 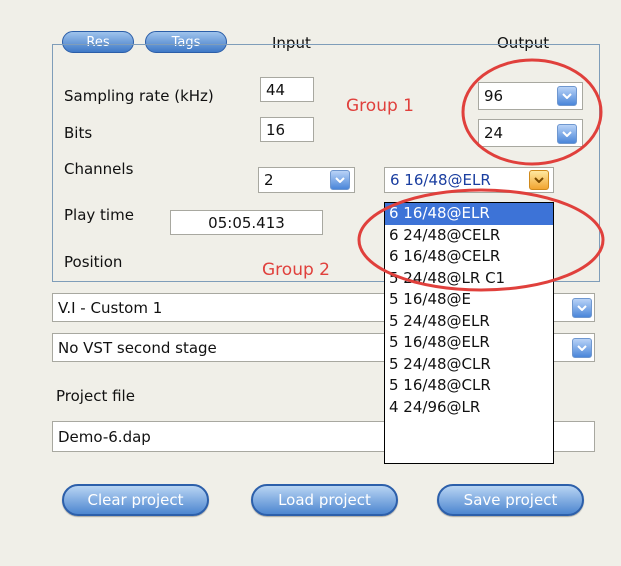 I want to click on save-project-button: Save project, so click(x=510, y=500).